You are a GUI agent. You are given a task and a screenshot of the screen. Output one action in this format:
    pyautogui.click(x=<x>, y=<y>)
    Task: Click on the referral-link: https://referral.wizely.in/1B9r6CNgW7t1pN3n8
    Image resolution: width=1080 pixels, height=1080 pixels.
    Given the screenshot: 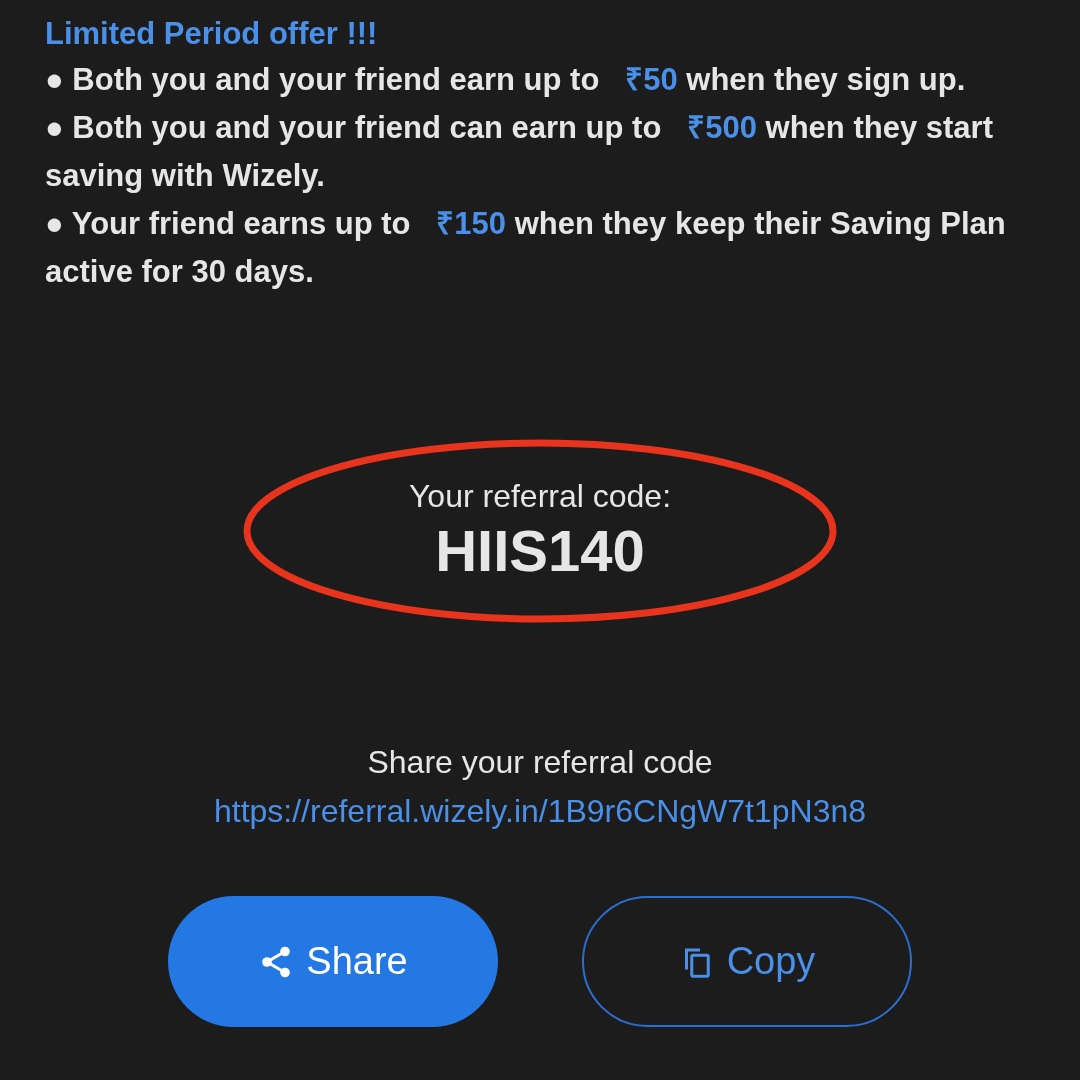 What is the action you would take?
    pyautogui.click(x=540, y=811)
    